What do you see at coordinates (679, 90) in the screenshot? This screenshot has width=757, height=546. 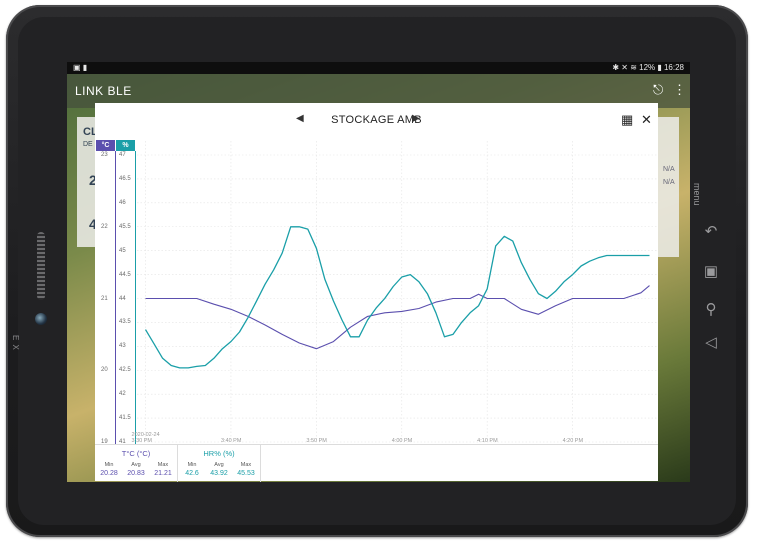 I see `overflow-menu-icon: ⋮` at bounding box center [679, 90].